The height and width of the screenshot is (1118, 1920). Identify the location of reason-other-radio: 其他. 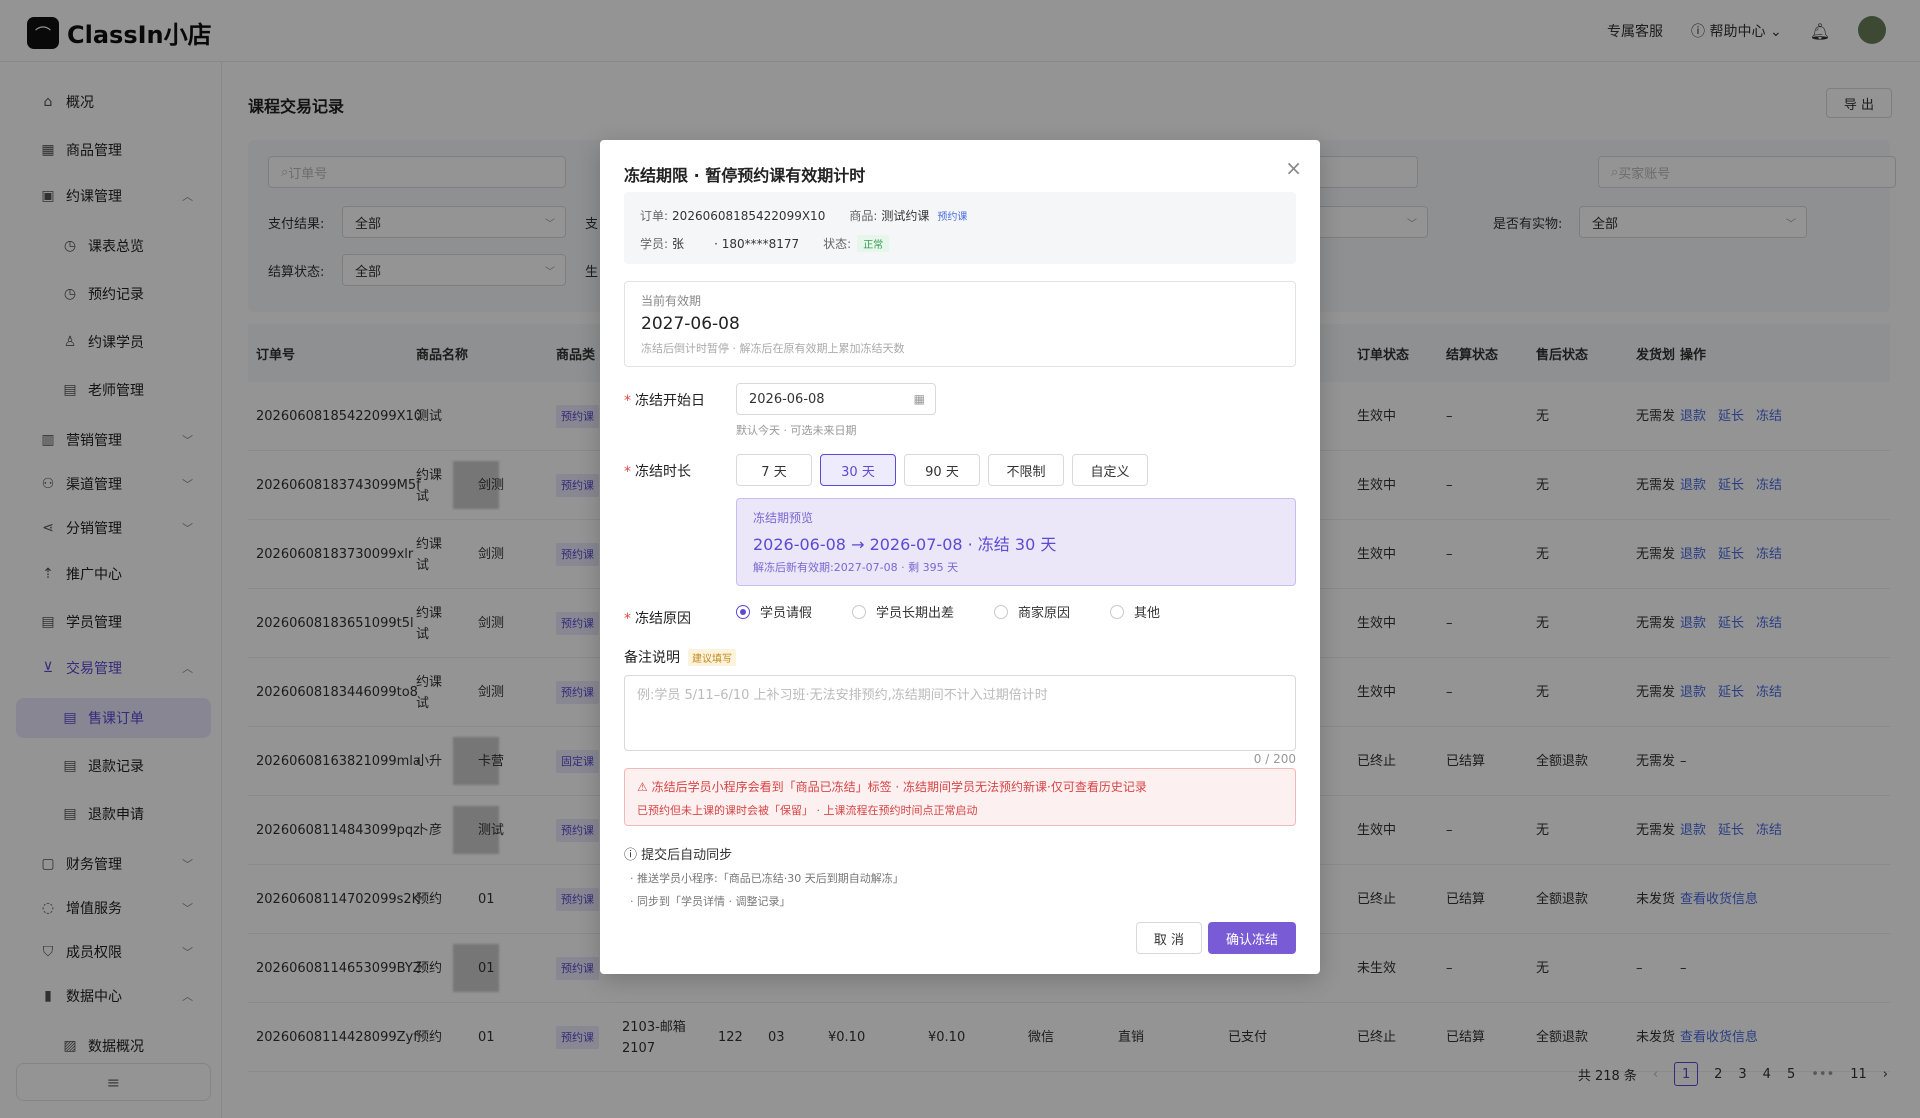
(1135, 611).